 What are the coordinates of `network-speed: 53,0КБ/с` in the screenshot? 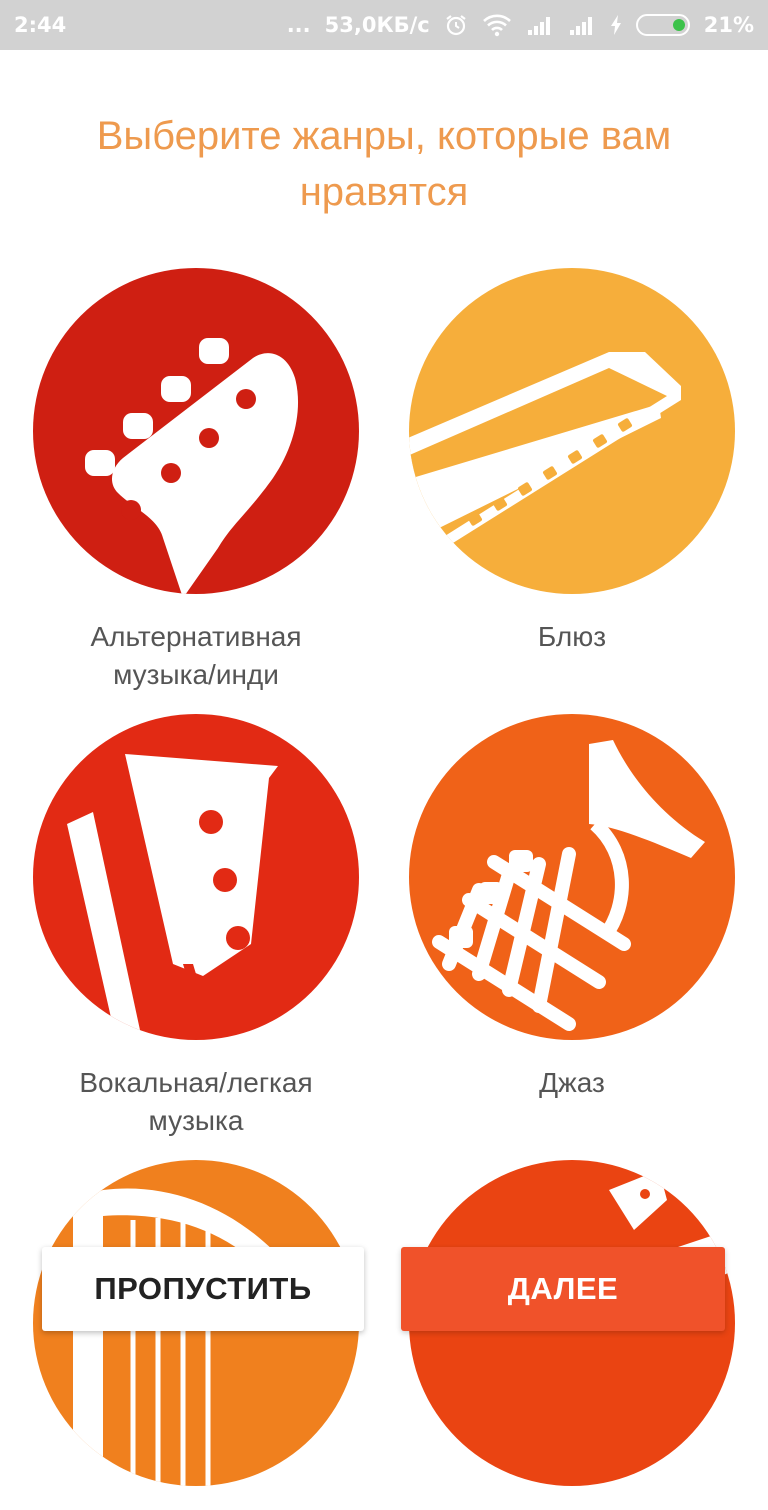 It's located at (377, 25).